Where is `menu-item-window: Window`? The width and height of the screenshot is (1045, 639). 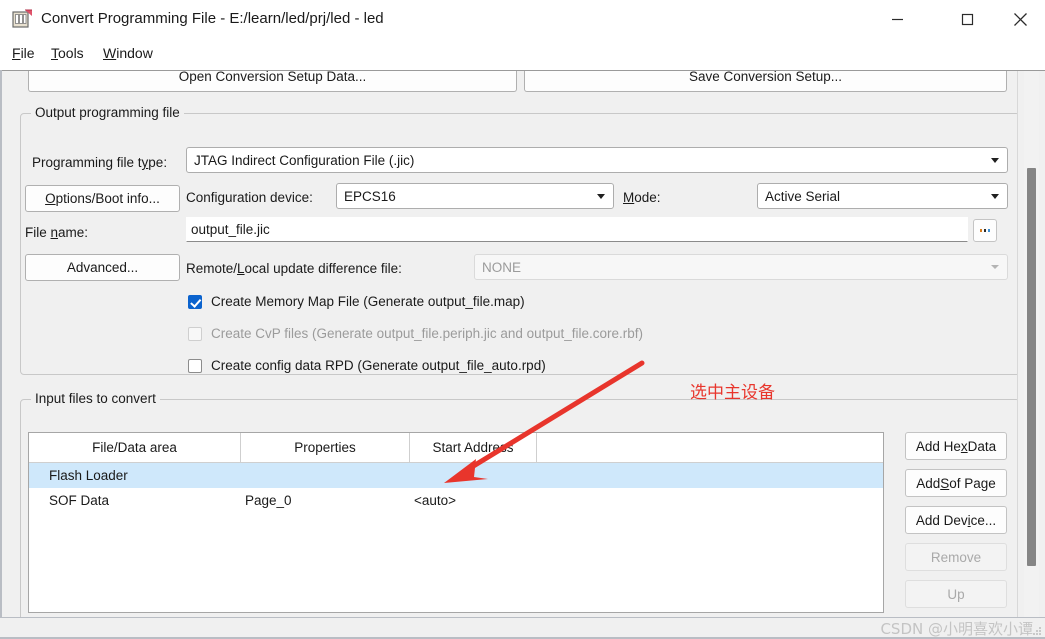 menu-item-window: Window is located at coordinates (128, 53).